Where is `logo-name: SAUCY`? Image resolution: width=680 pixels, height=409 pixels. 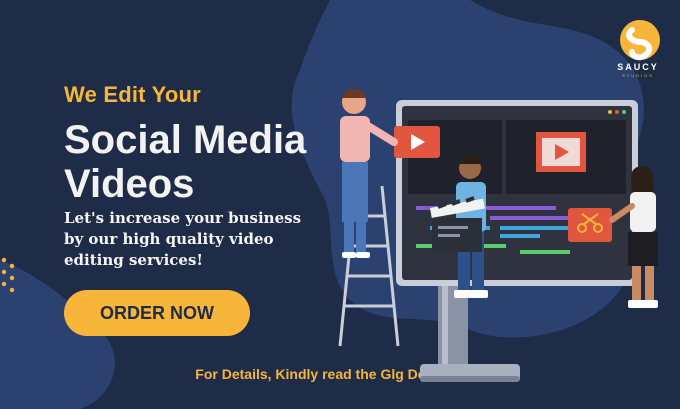
logo-name: SAUCY is located at coordinates (638, 67).